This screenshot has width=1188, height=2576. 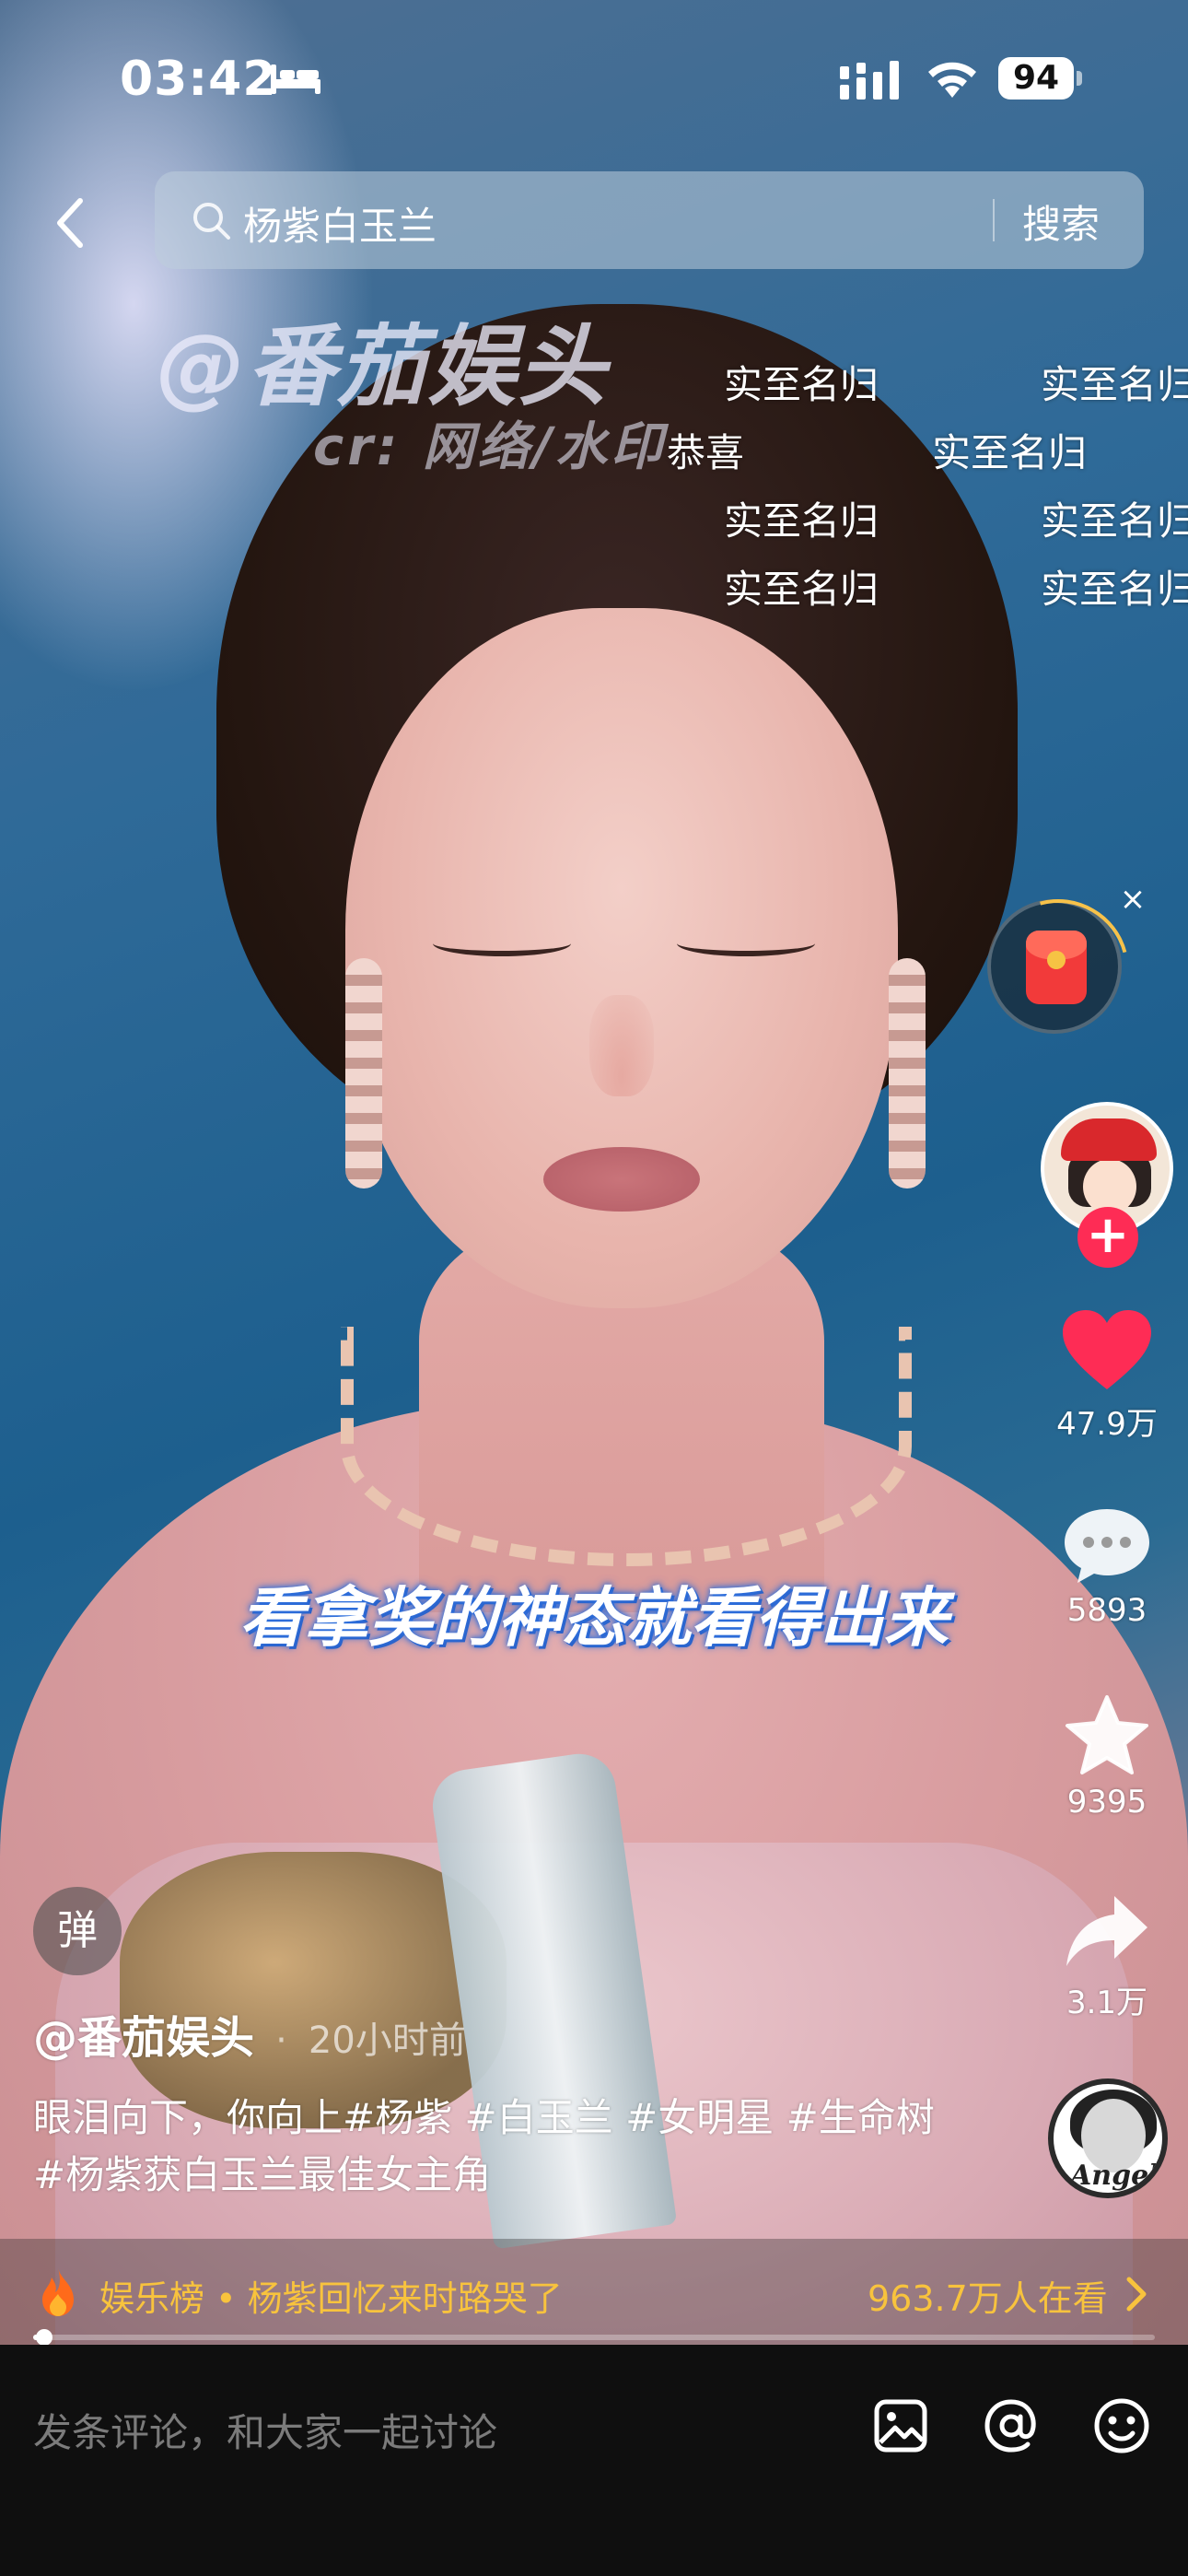 I want to click on close-icon: ×, so click(x=1132, y=899).